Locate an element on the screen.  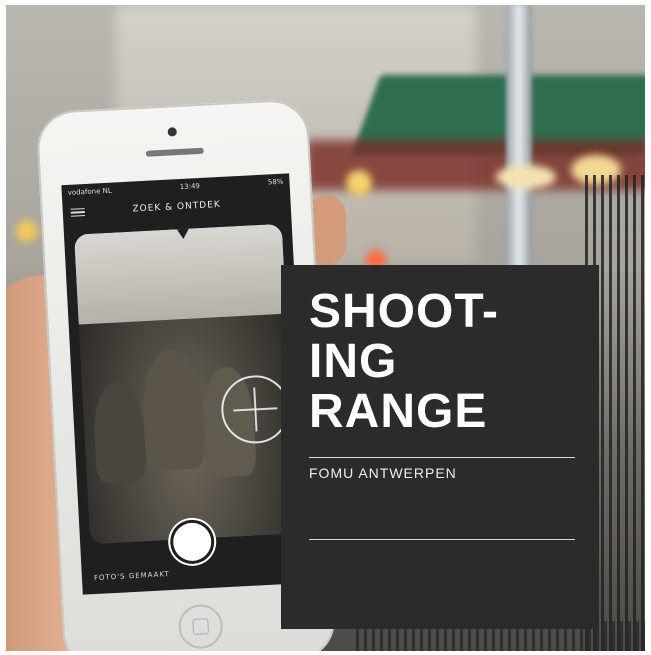
front-camera is located at coordinates (172, 132).